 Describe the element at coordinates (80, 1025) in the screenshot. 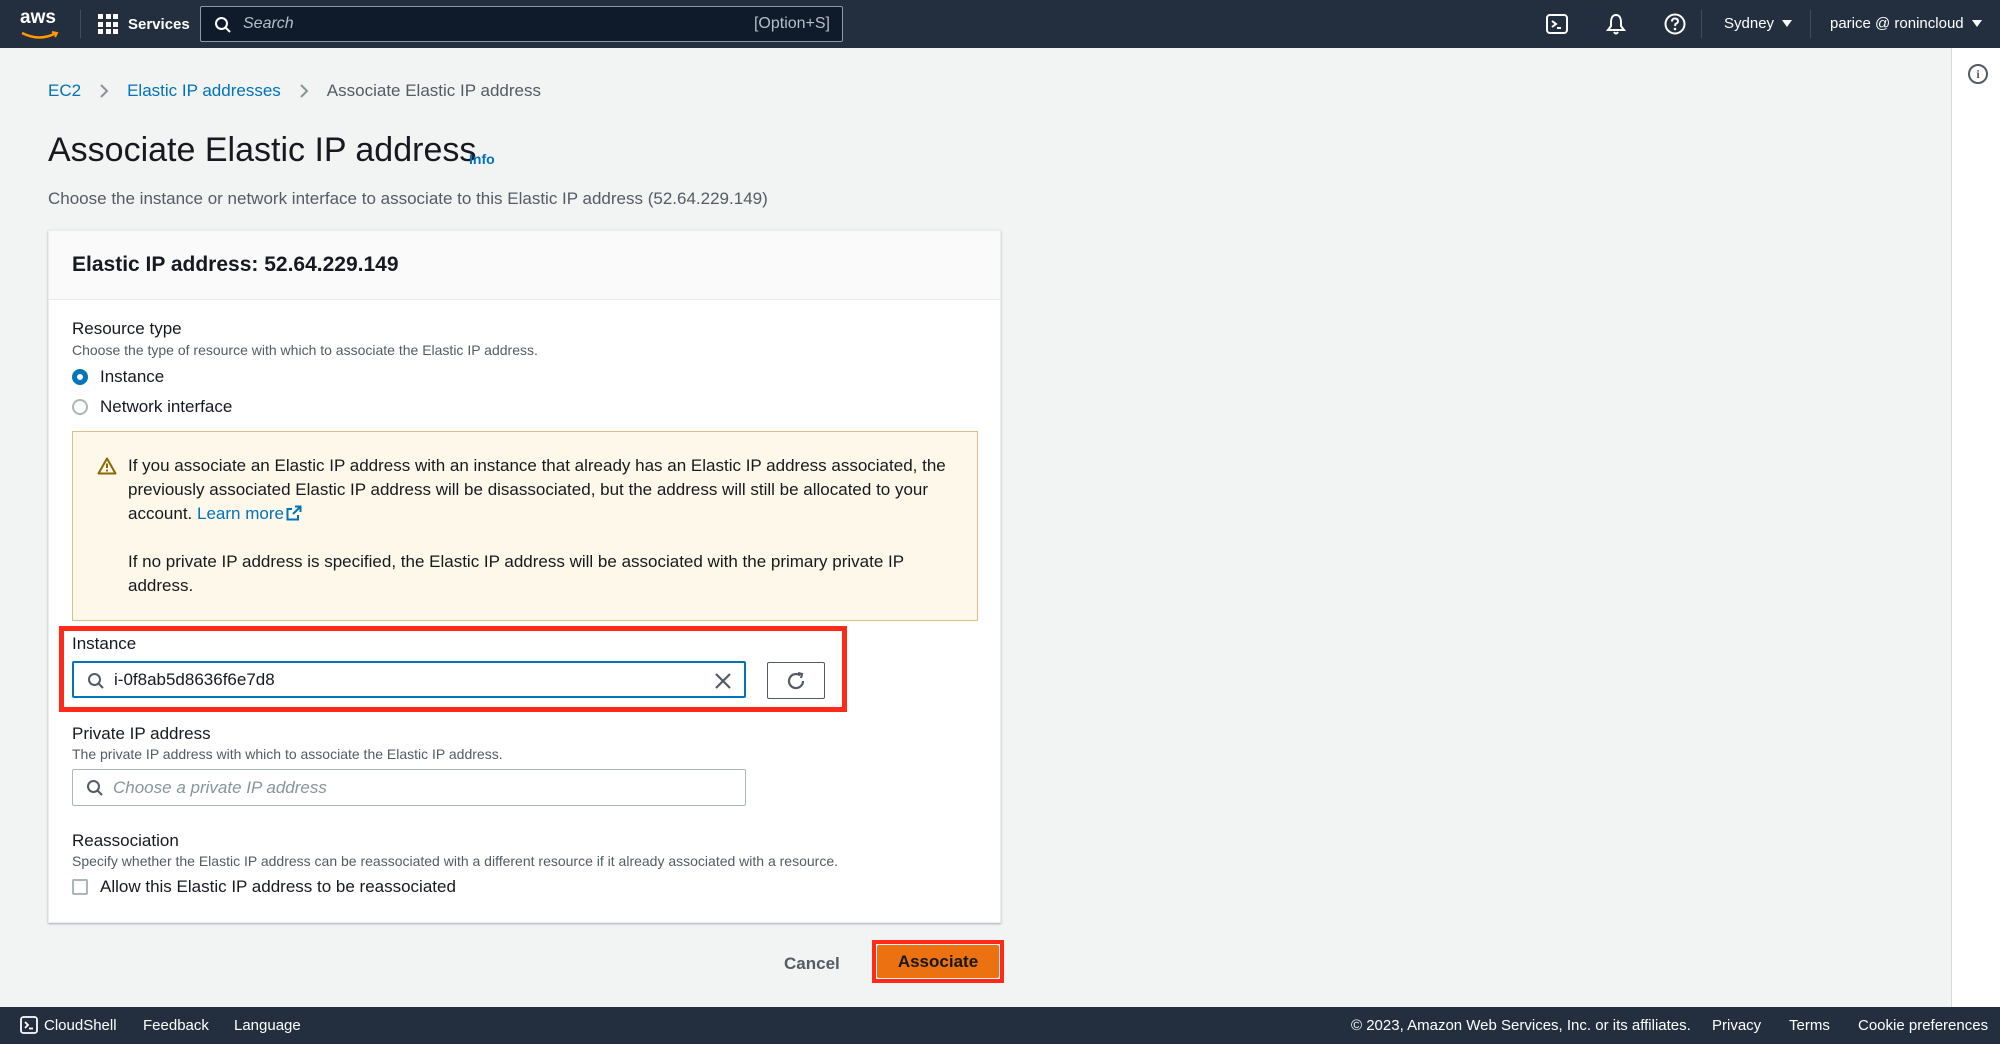

I see `footer-cloudshell: CloudShell` at that location.